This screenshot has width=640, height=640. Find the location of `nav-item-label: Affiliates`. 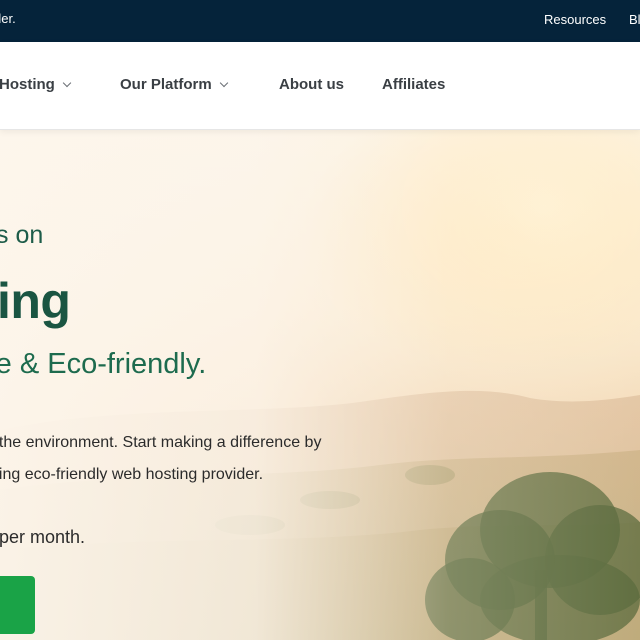

nav-item-label: Affiliates is located at coordinates (414, 84).